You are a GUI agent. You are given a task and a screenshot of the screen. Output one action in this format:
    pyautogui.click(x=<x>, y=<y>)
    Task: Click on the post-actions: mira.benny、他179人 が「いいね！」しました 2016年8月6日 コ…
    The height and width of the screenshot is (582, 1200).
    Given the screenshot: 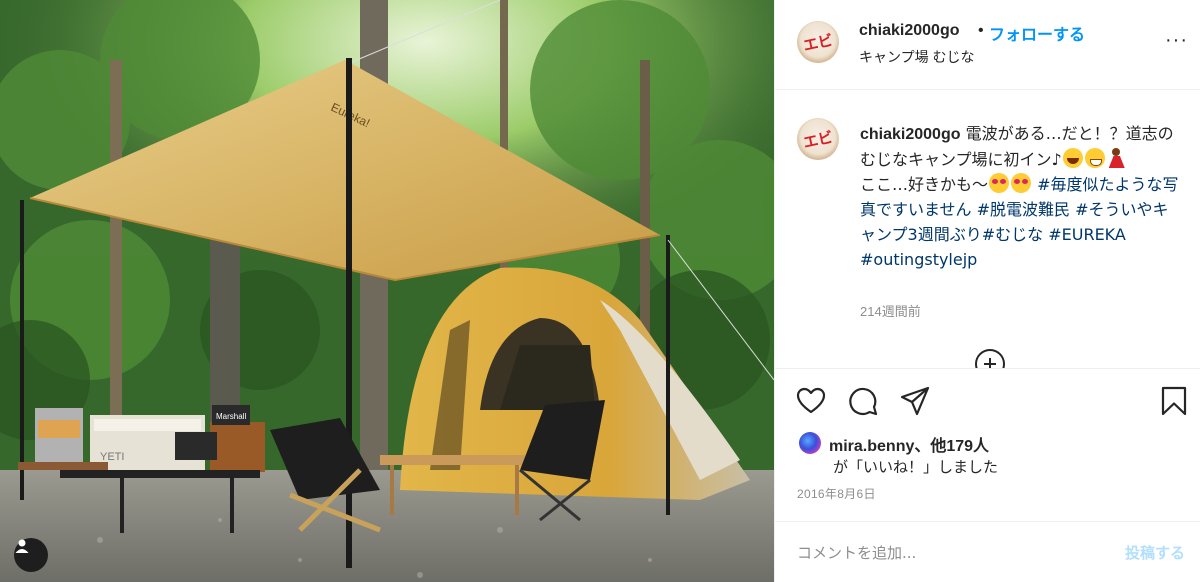 What is the action you would take?
    pyautogui.click(x=987, y=475)
    